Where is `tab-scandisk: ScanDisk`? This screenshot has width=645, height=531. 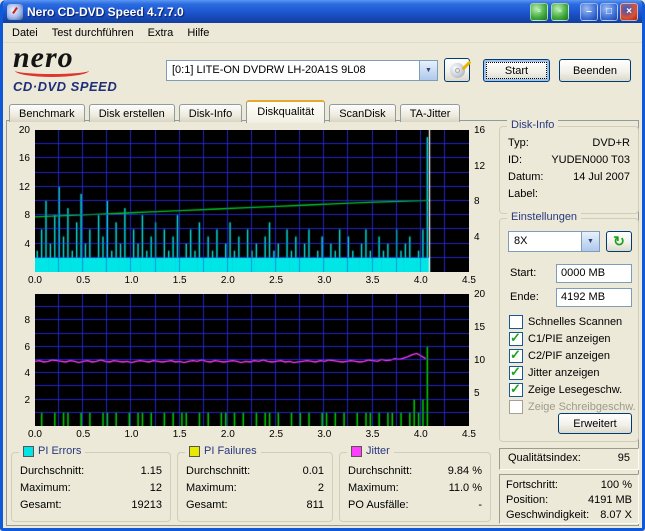 tab-scandisk: ScanDisk is located at coordinates (362, 113).